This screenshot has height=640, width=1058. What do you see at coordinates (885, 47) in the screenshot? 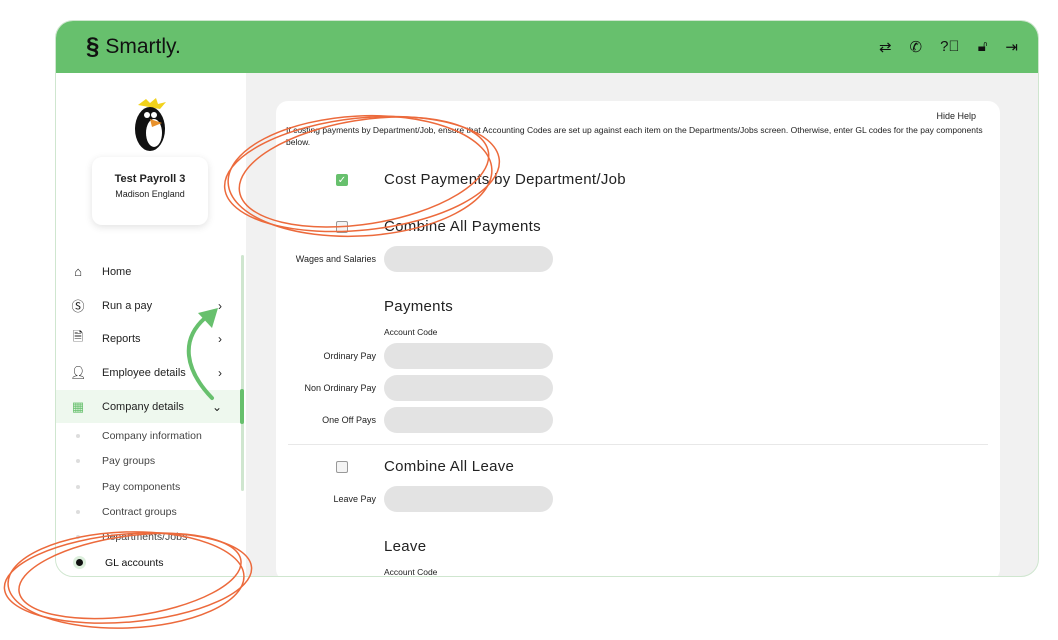
I see `switch-icon: ⇄` at bounding box center [885, 47].